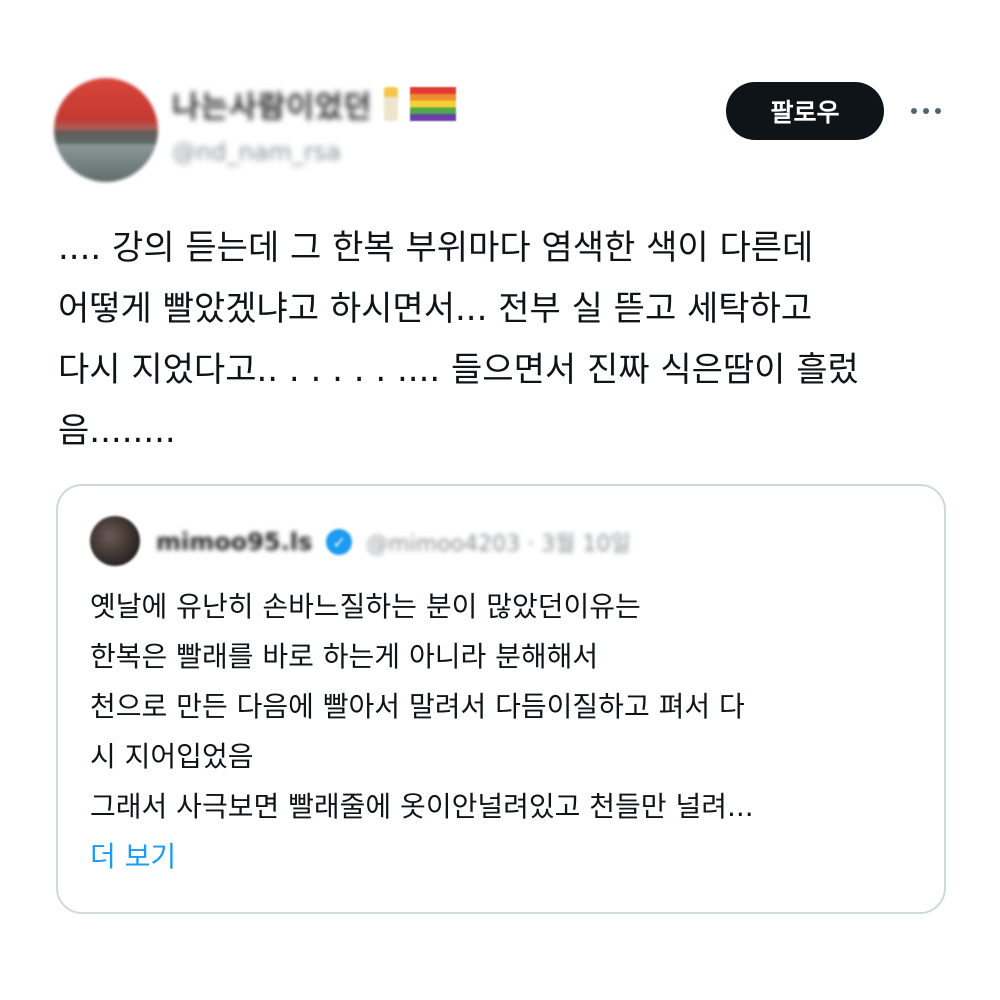  What do you see at coordinates (417, 706) in the screenshot?
I see `quoted-text-line: 천으로 만든 다음에 빨아서 말려서 다듬이질하고 펴서 다` at bounding box center [417, 706].